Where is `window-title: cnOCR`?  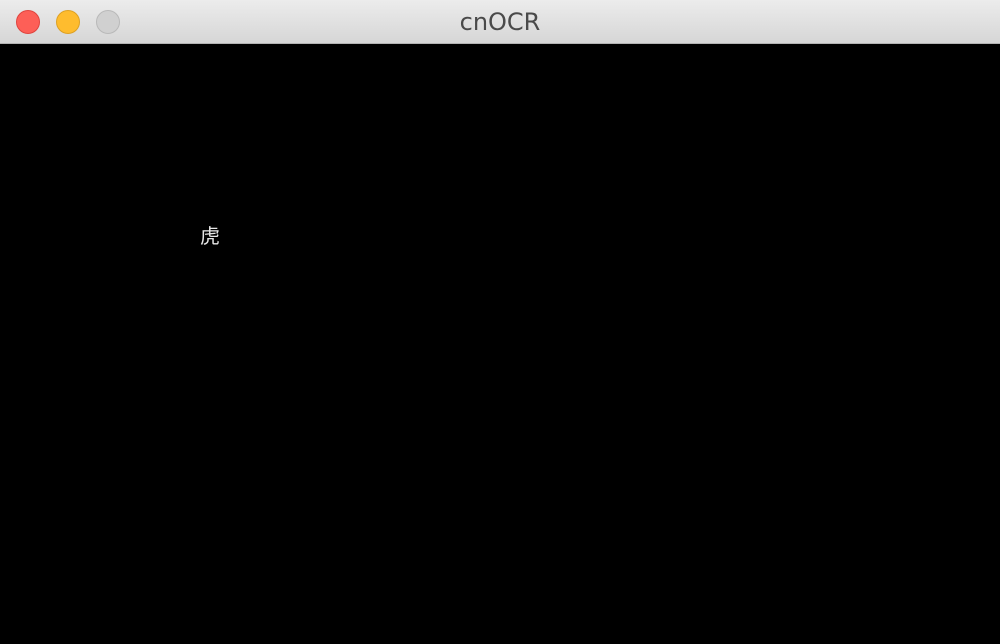 window-title: cnOCR is located at coordinates (500, 22).